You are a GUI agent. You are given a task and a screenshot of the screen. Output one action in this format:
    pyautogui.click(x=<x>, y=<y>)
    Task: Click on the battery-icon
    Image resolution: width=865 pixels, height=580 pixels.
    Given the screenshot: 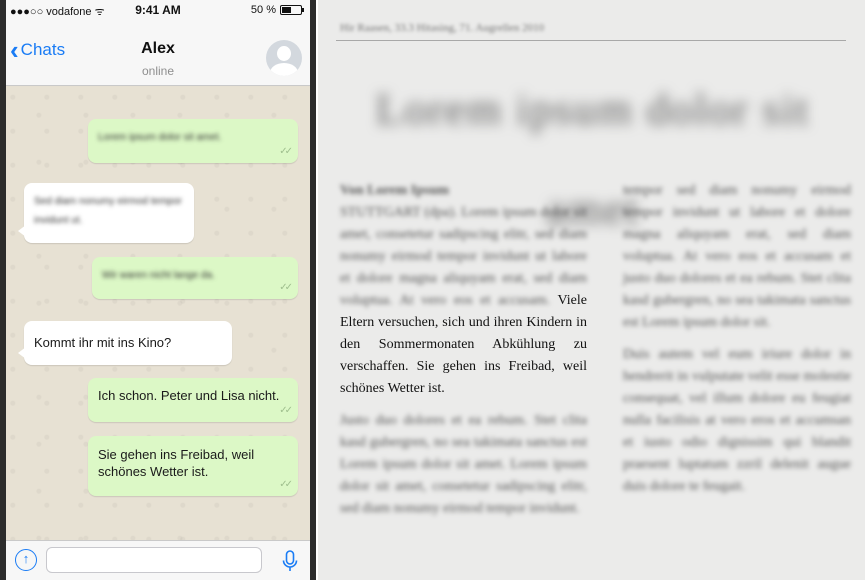 What is the action you would take?
    pyautogui.click(x=292, y=10)
    